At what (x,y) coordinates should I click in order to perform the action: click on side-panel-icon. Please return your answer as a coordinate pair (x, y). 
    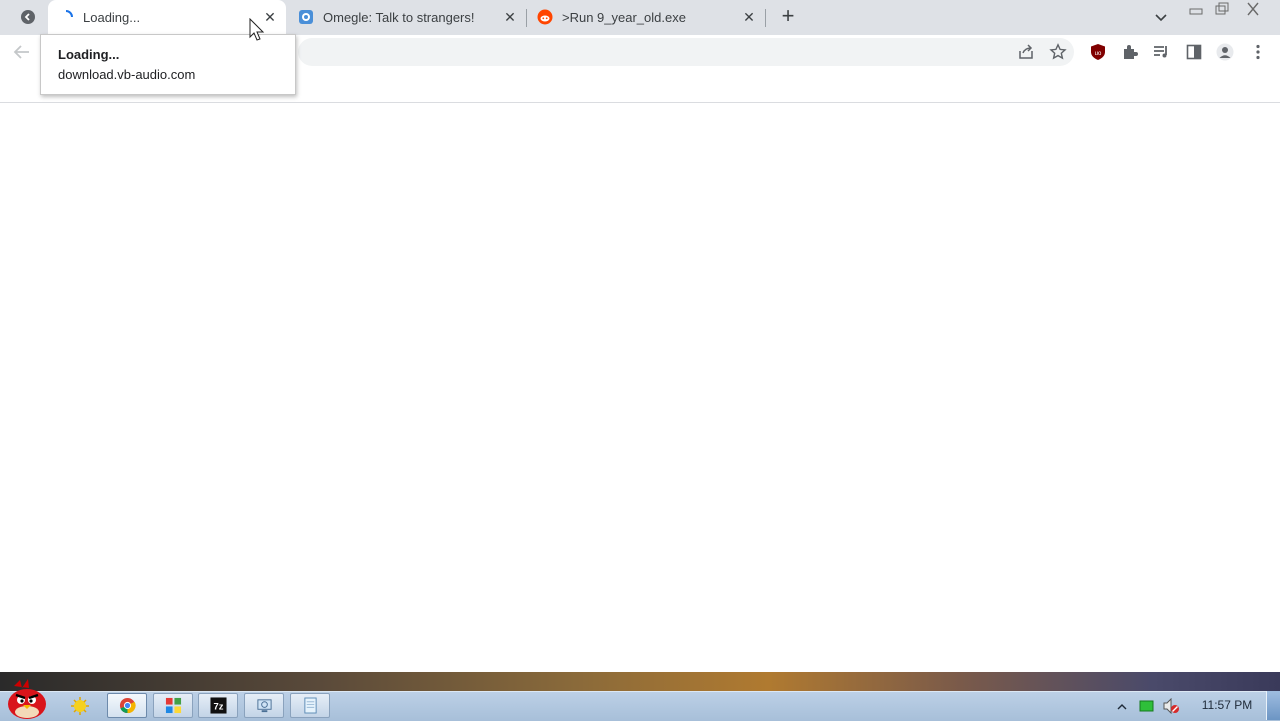
    Looking at the image, I should click on (1194, 52).